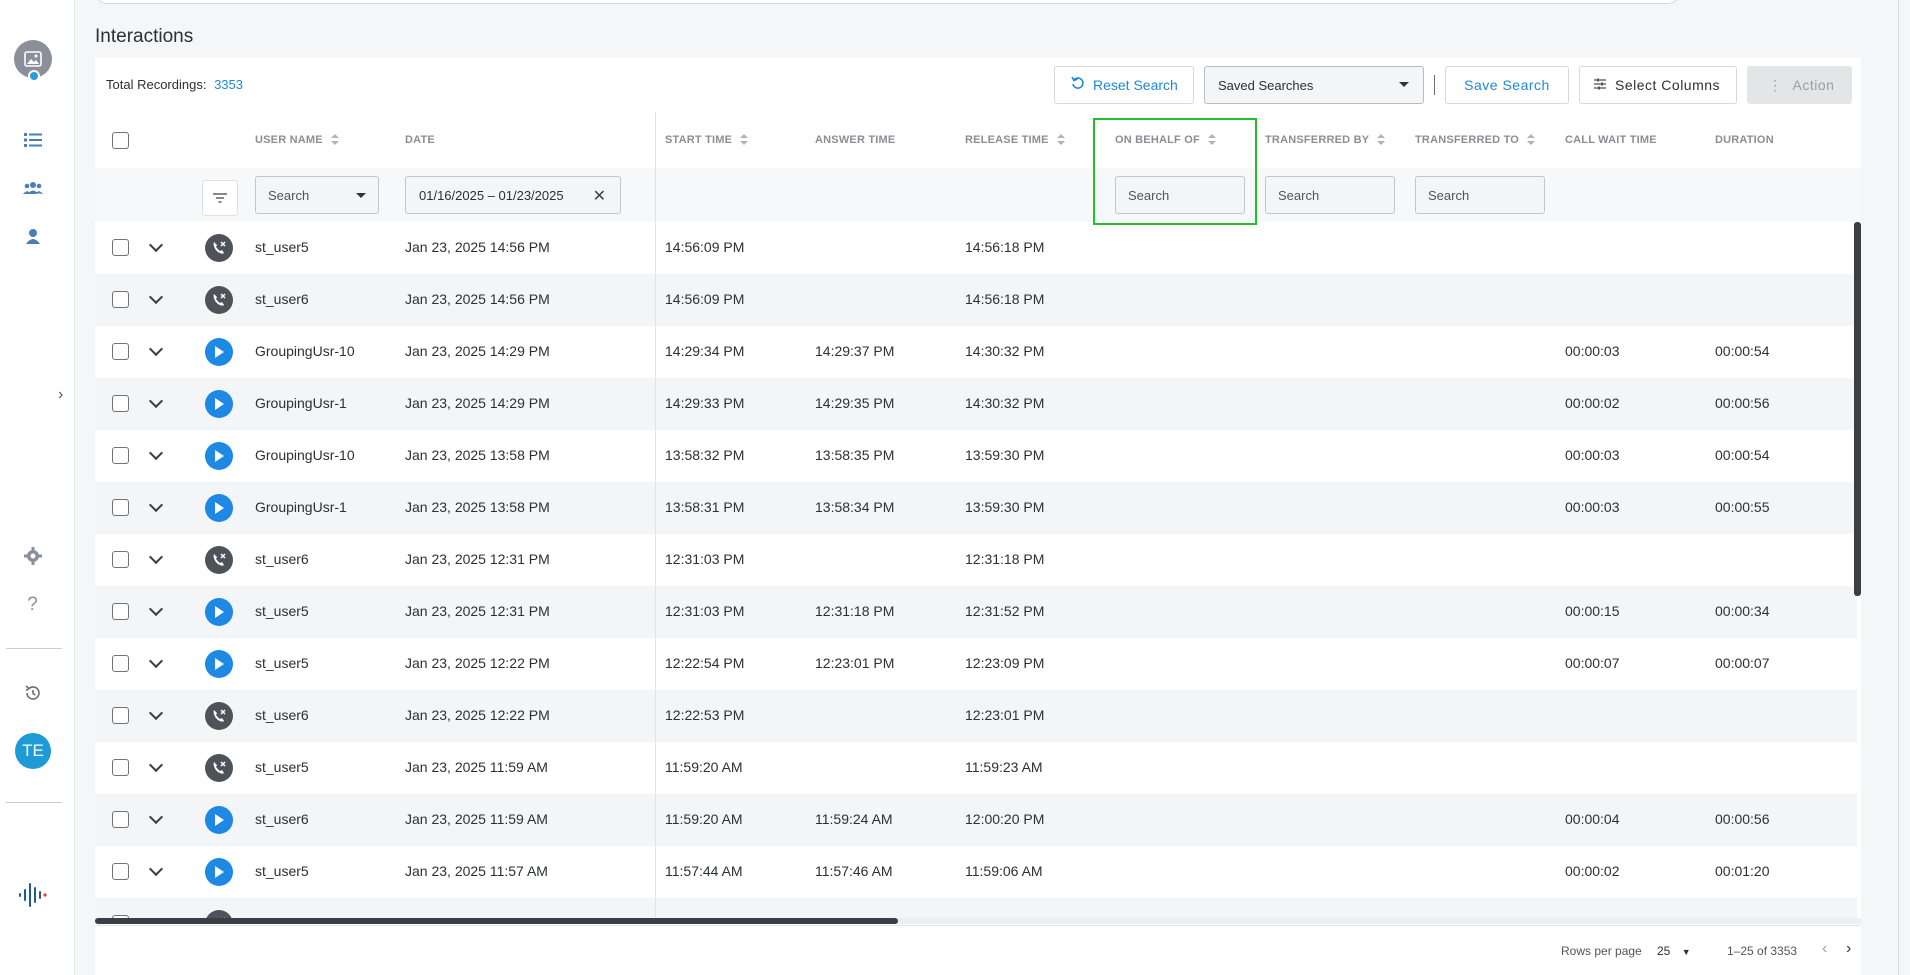  What do you see at coordinates (32, 693) in the screenshot?
I see `history-icon` at bounding box center [32, 693].